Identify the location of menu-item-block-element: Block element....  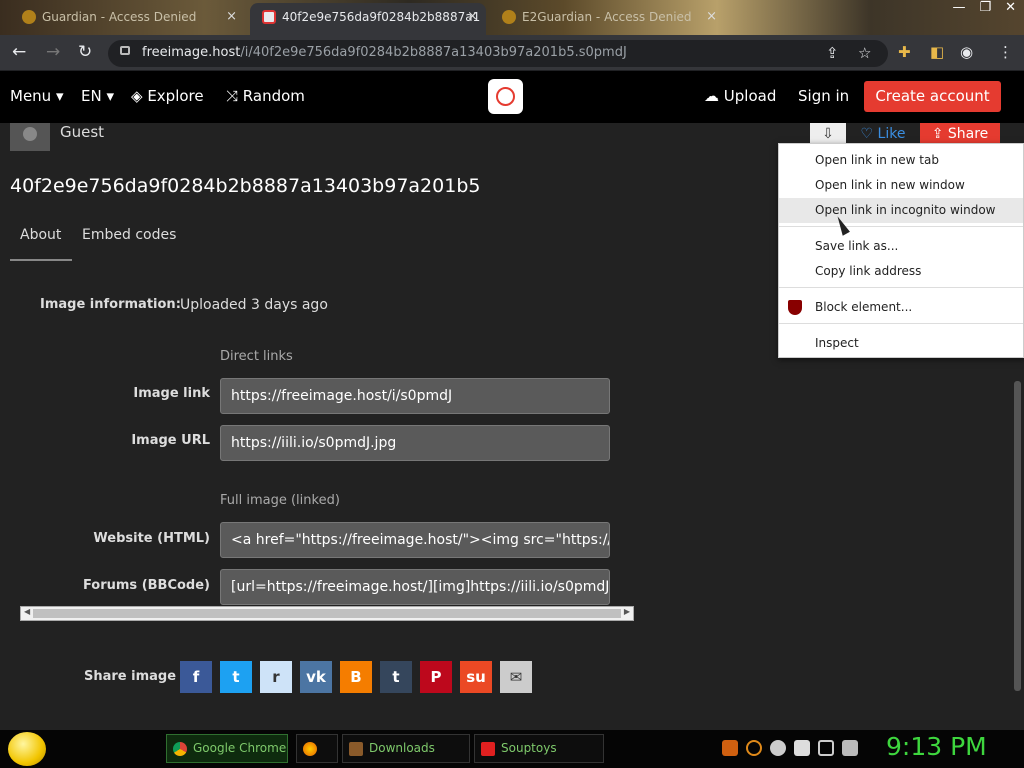
(901, 307).